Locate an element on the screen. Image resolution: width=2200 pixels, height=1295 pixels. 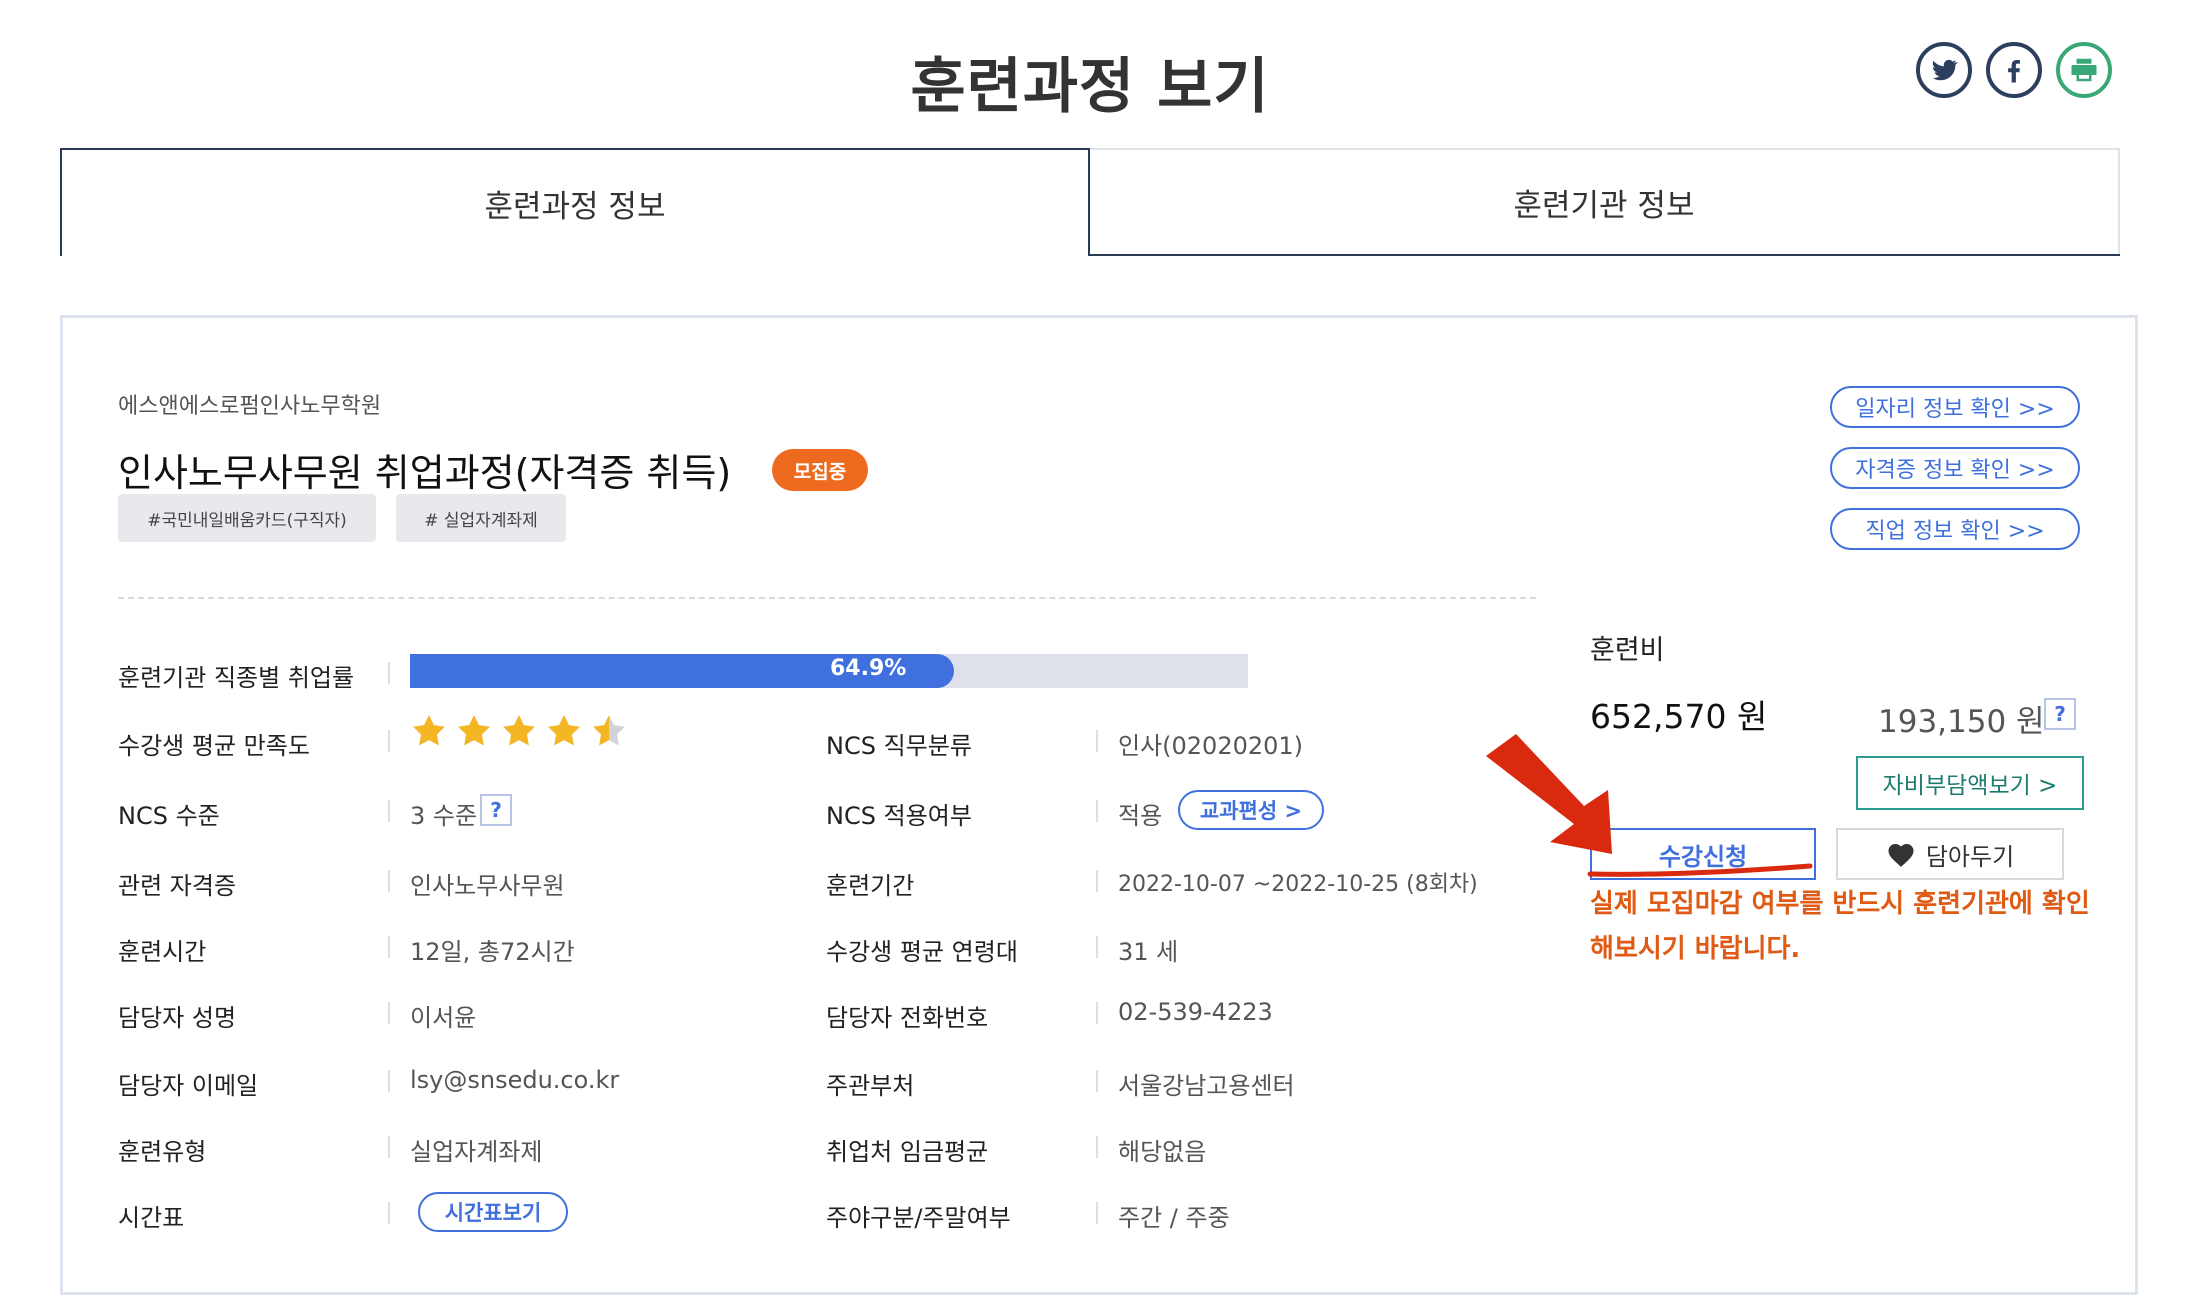
tag-national-card: #국민내일배움카드(구직자) is located at coordinates (247, 518).